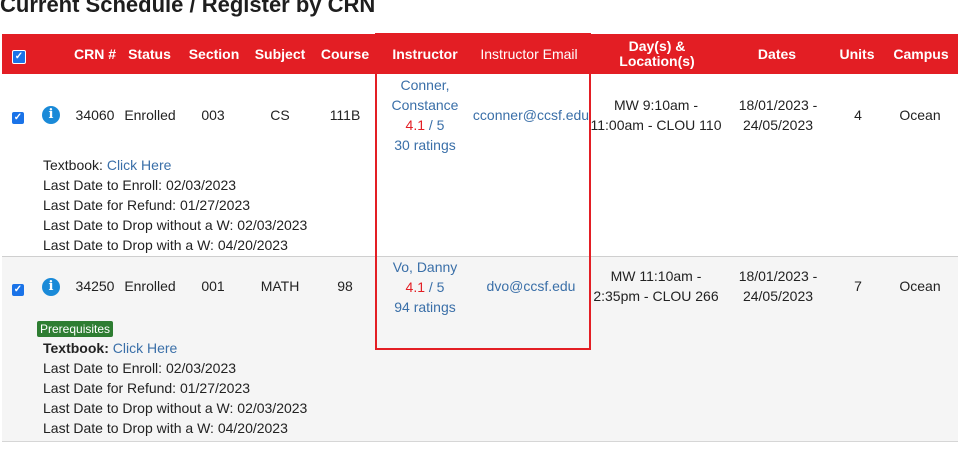 The image size is (966, 450). What do you see at coordinates (345, 115) in the screenshot?
I see `course-cell: 111B` at bounding box center [345, 115].